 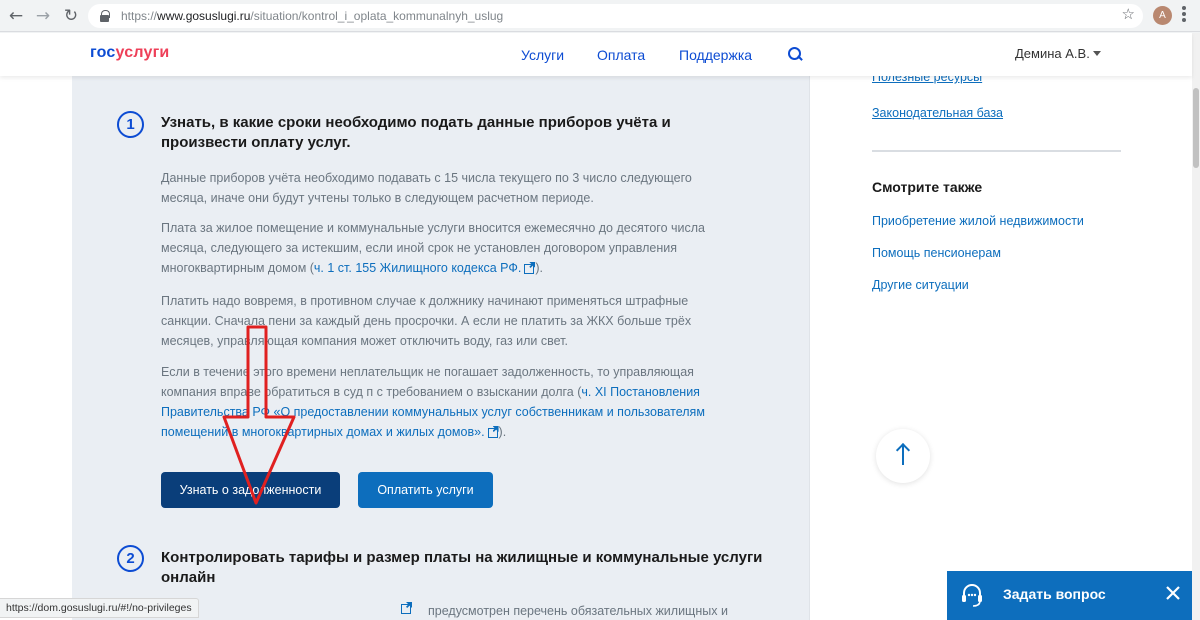 I want to click on pay-services-button: Оплатить услуги, so click(x=425, y=490).